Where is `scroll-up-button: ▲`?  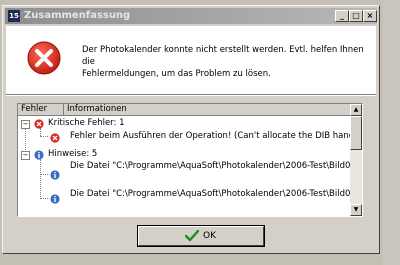 scroll-up-button: ▲ is located at coordinates (356, 110).